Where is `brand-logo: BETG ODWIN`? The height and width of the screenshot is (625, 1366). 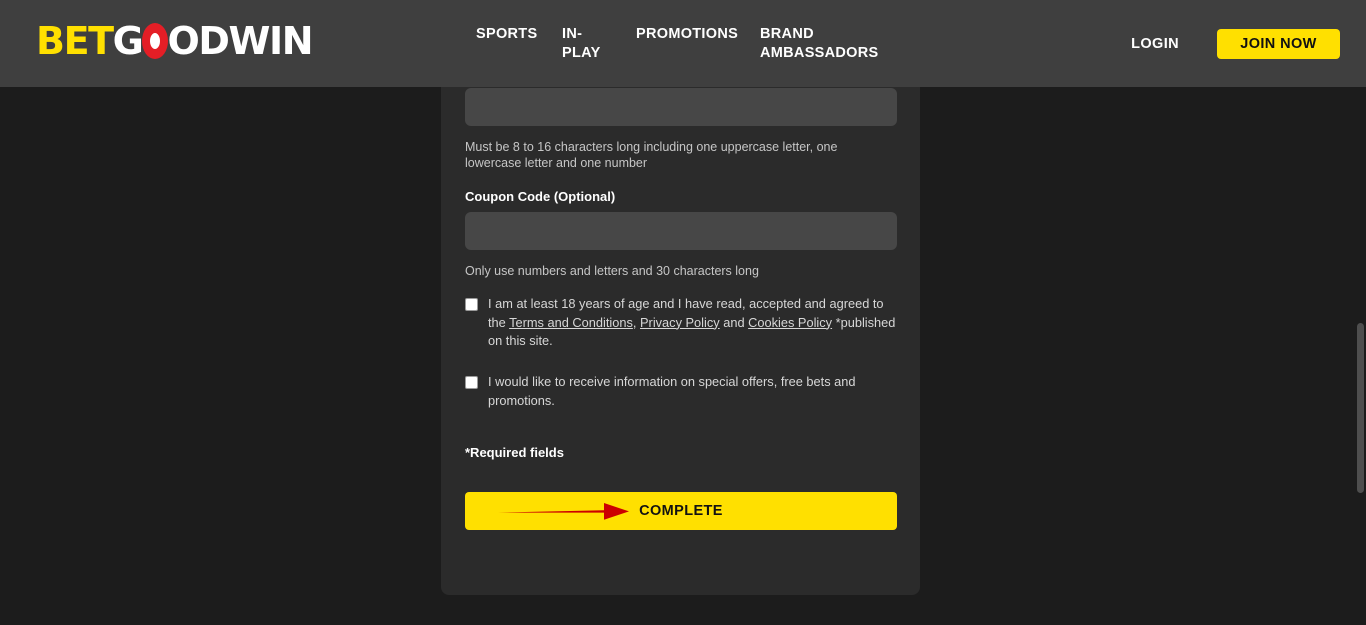
brand-logo: BETG ODWIN is located at coordinates (175, 41).